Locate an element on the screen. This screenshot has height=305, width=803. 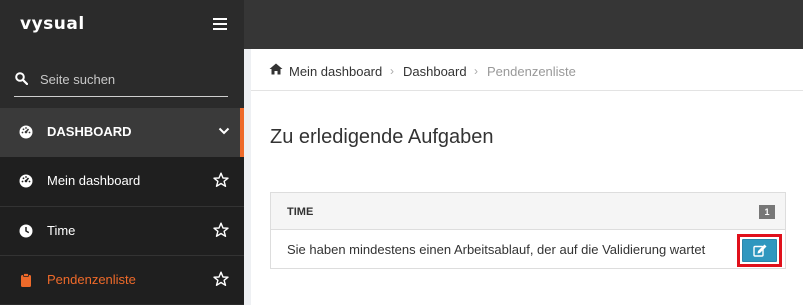
sidebar-item-mein-dashboard: Mein dashboard is located at coordinates (122, 181).